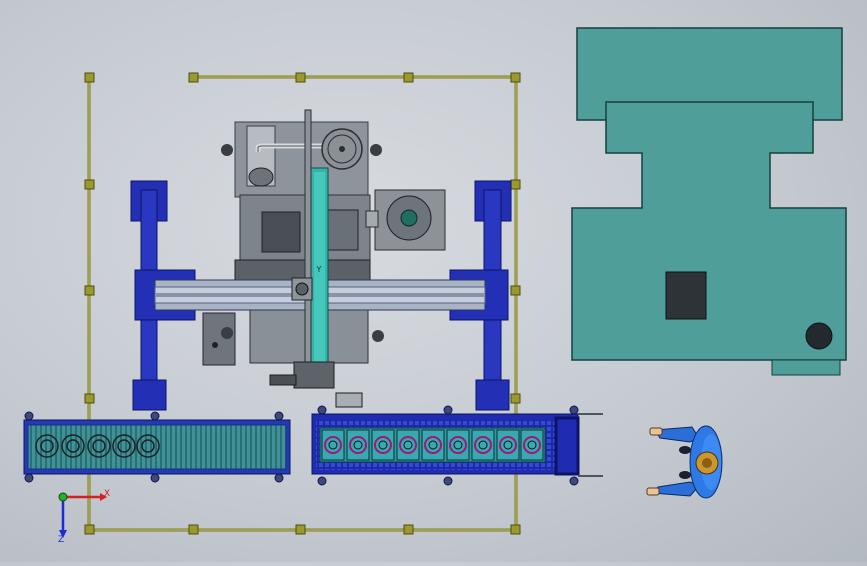 The width and height of the screenshot is (867, 566). What do you see at coordinates (432, 445) in the screenshot?
I see `right-conveyor-pallets` at bounding box center [432, 445].